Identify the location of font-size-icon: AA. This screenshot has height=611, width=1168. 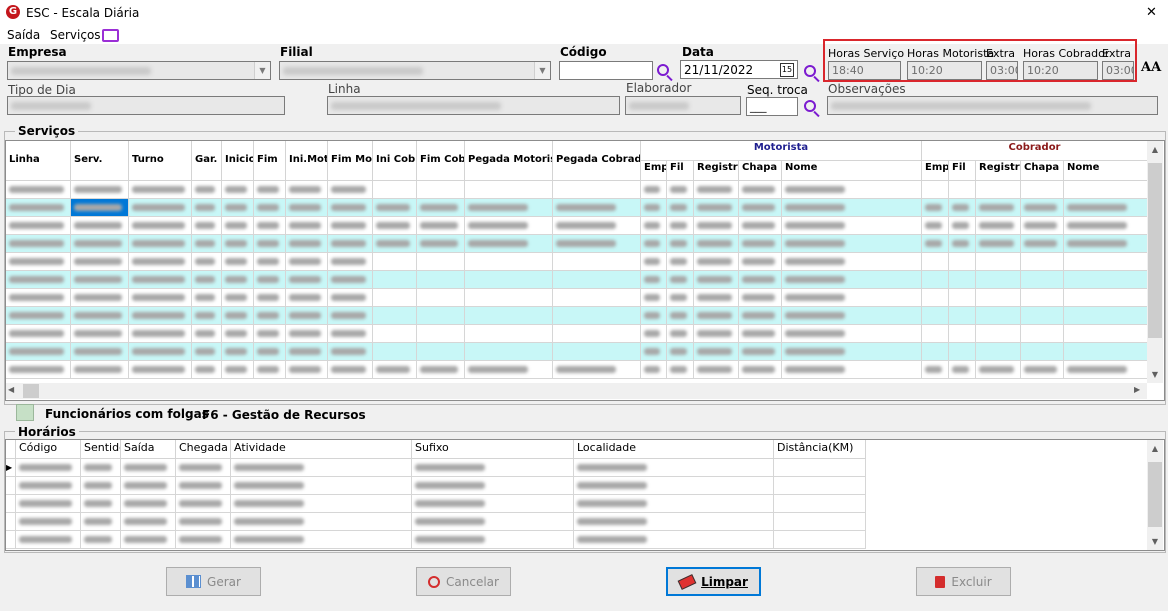
(1151, 67).